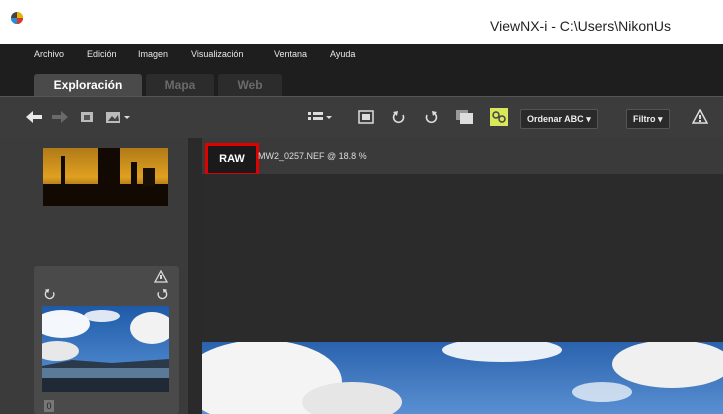 Image resolution: width=723 pixels, height=414 pixels. Describe the element at coordinates (366, 117) in the screenshot. I see `single-view-icon` at that location.